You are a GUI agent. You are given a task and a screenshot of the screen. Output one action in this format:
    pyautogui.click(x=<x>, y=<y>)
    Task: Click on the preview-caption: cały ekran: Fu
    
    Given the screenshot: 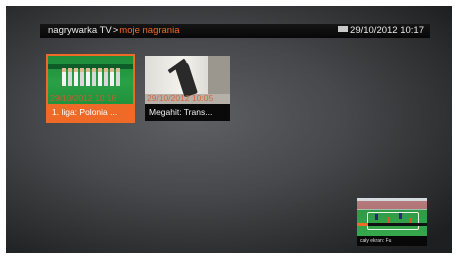 What is the action you would take?
    pyautogui.click(x=392, y=241)
    